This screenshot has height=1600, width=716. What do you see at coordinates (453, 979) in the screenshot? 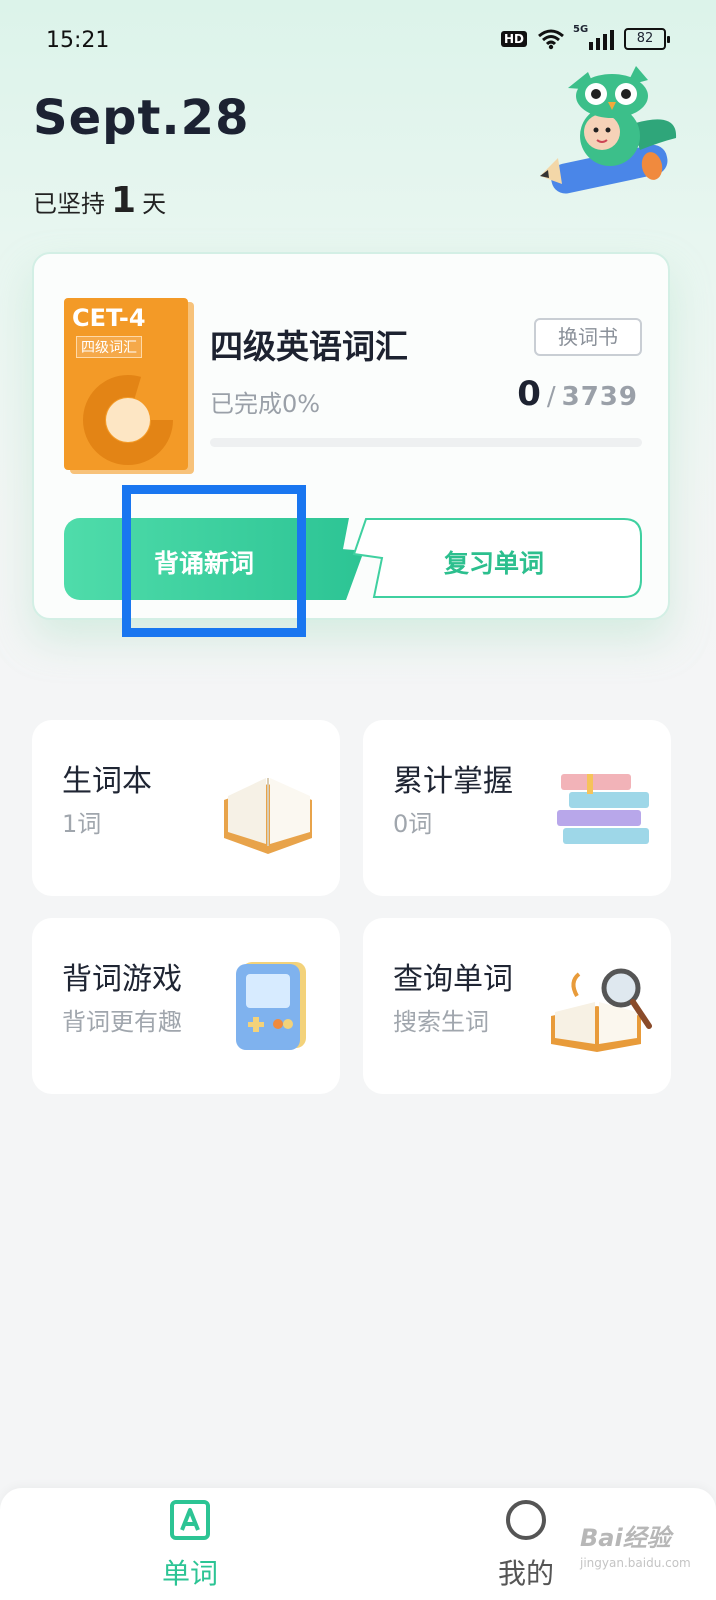
I see `tile-title: 查询单词` at bounding box center [453, 979].